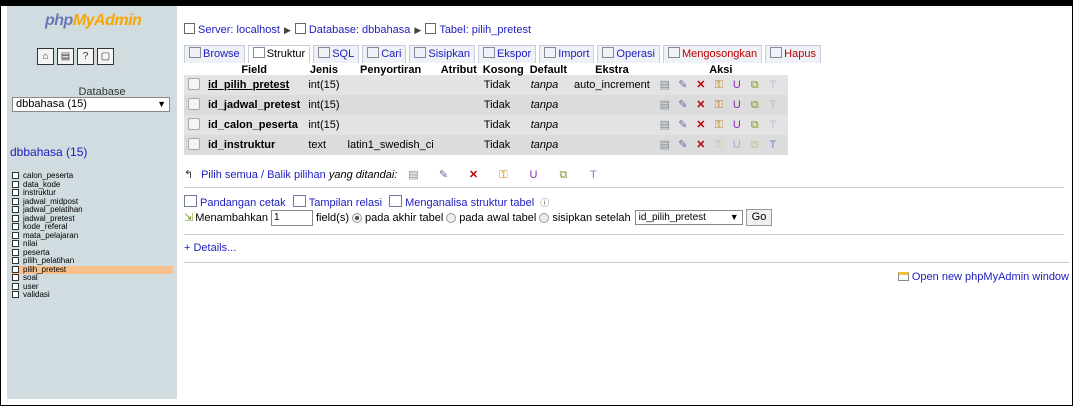  What do you see at coordinates (105, 56) in the screenshot?
I see `sql-docs-icon: ▢` at bounding box center [105, 56].